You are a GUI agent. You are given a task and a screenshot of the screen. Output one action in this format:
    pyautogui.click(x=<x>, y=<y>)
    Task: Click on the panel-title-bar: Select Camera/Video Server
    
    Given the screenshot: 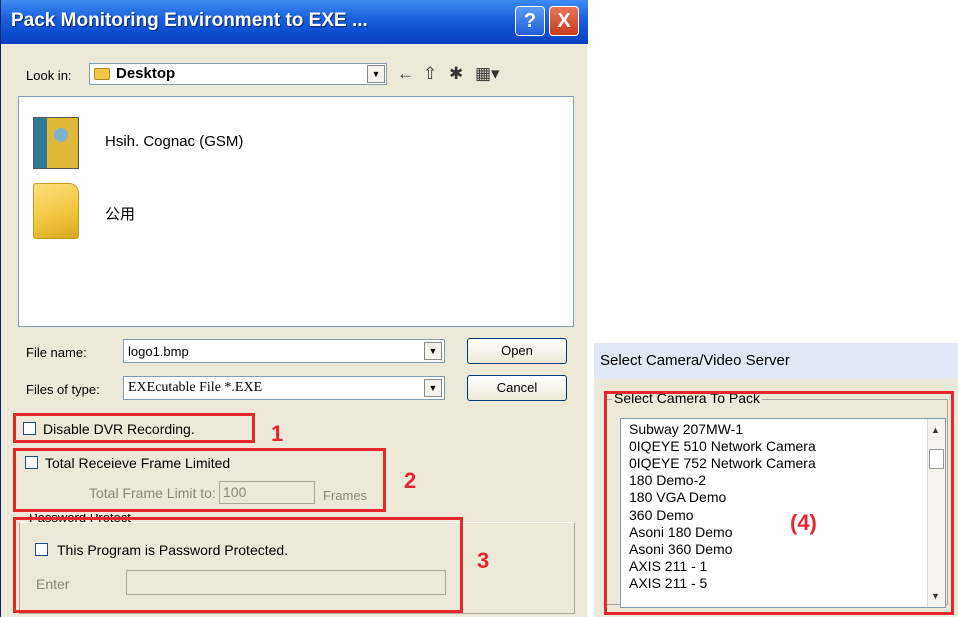 What is the action you would take?
    pyautogui.click(x=776, y=361)
    